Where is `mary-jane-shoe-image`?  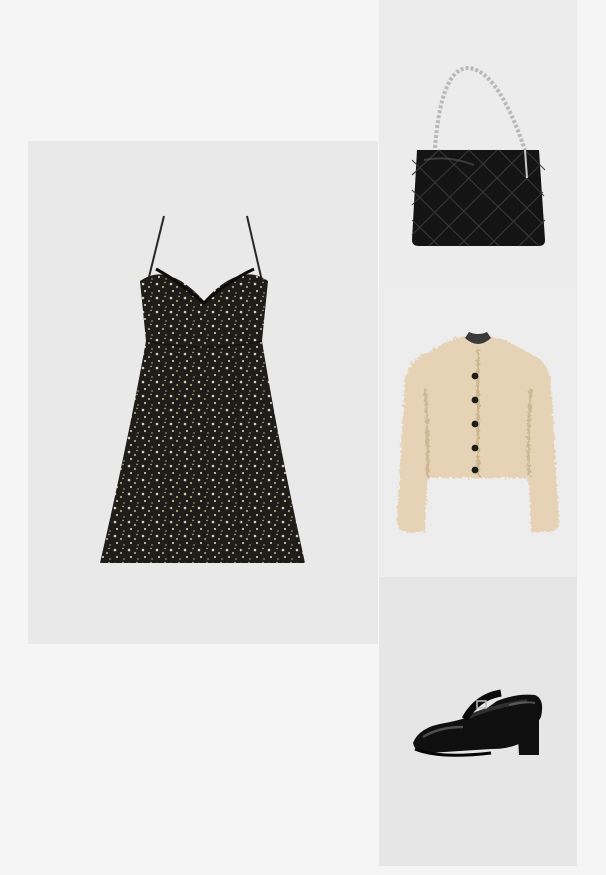
mary-jane-shoe-image is located at coordinates (478, 723).